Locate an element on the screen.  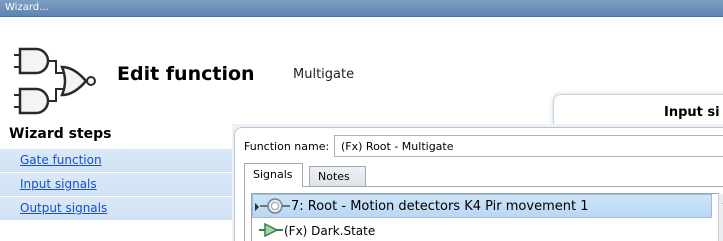
expand-arrow-icon is located at coordinates (257, 207).